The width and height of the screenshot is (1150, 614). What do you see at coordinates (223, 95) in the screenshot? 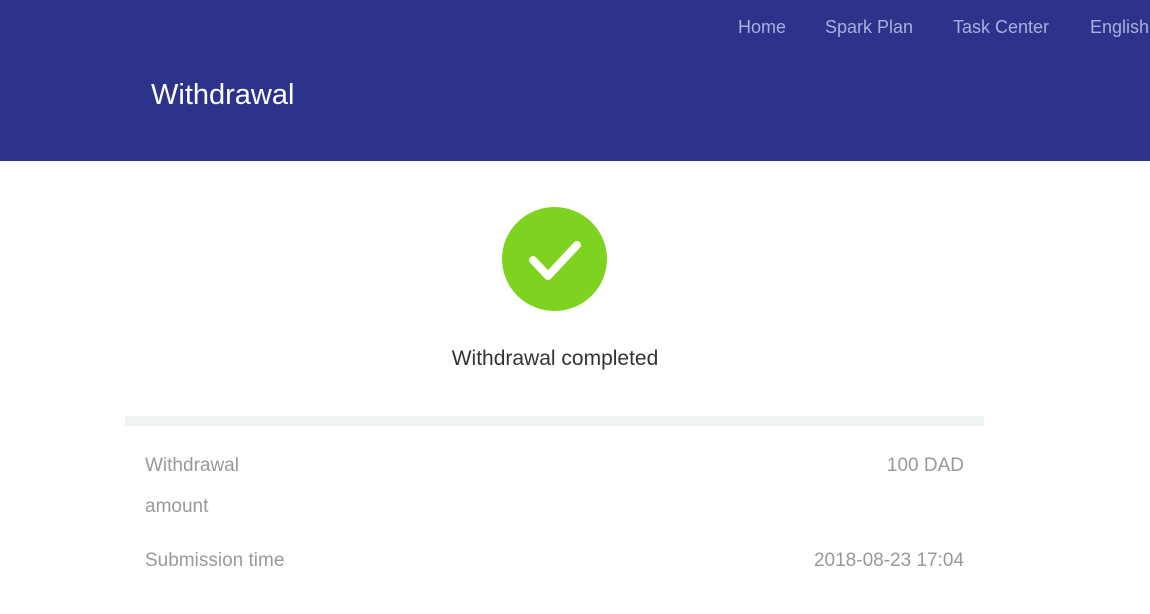
I see `page-title: Withdrawal` at bounding box center [223, 95].